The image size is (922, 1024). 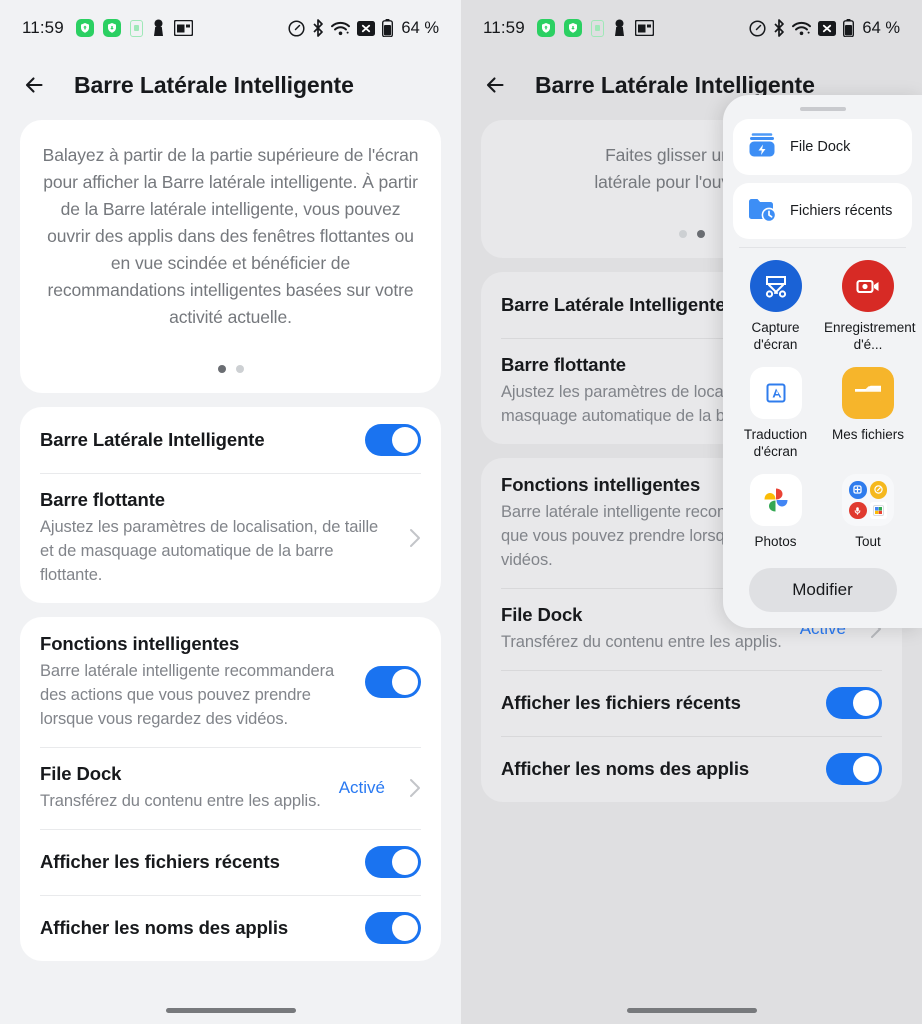 I want to click on popup-tile-file-dock: File Dock, so click(x=822, y=147).